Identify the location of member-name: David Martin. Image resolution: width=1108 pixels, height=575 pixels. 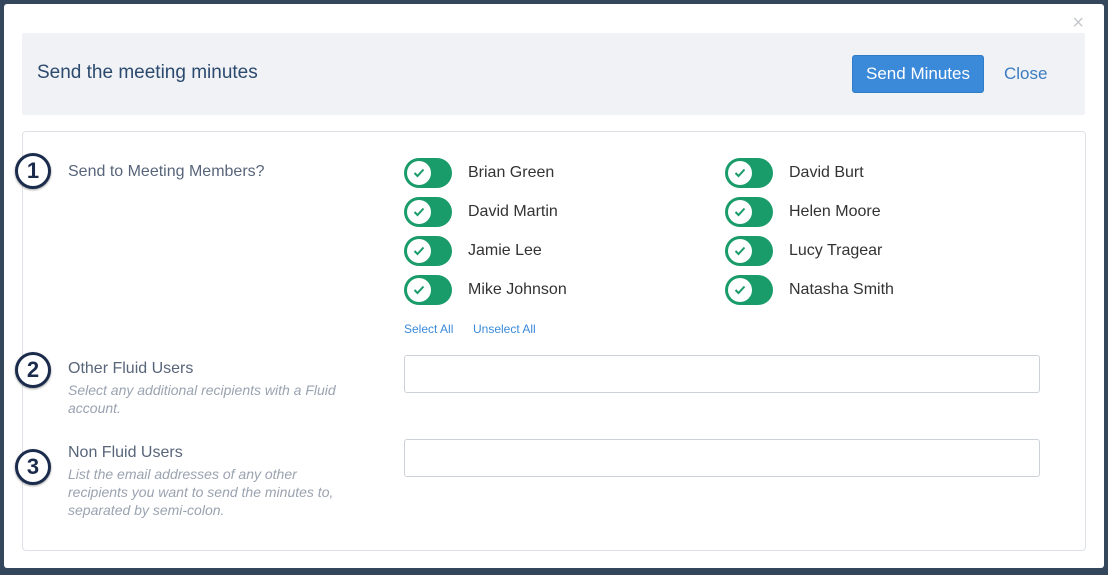
(513, 211).